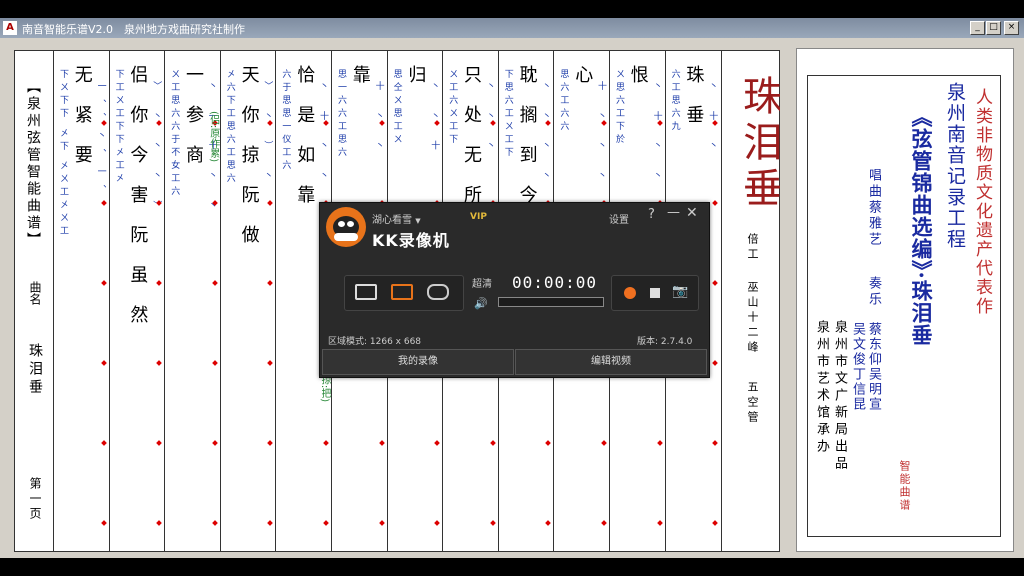  Describe the element at coordinates (452, 108) in the screenshot. I see `pipa-notation: ㄨ工六ㄨ工下` at that location.